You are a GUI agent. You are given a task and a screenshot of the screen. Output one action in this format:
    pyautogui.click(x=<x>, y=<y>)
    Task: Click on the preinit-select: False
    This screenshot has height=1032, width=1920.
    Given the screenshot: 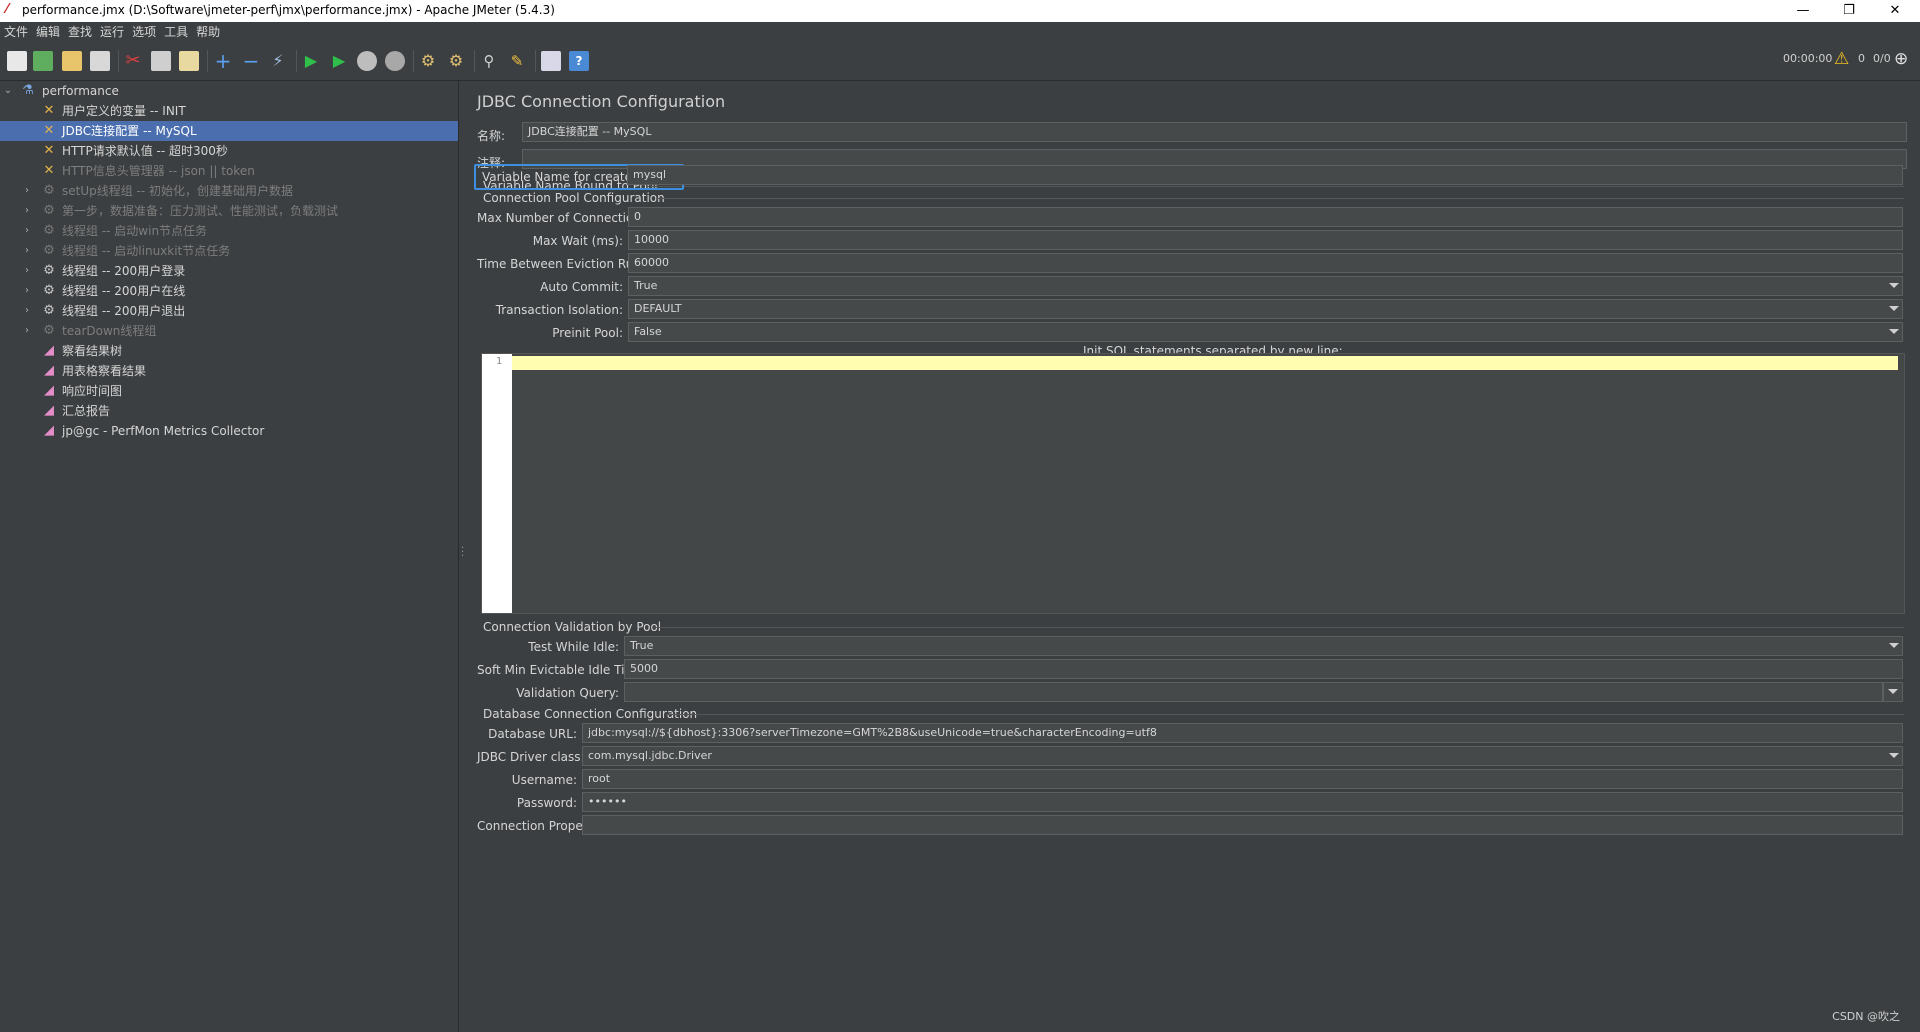 What is the action you would take?
    pyautogui.click(x=1265, y=332)
    